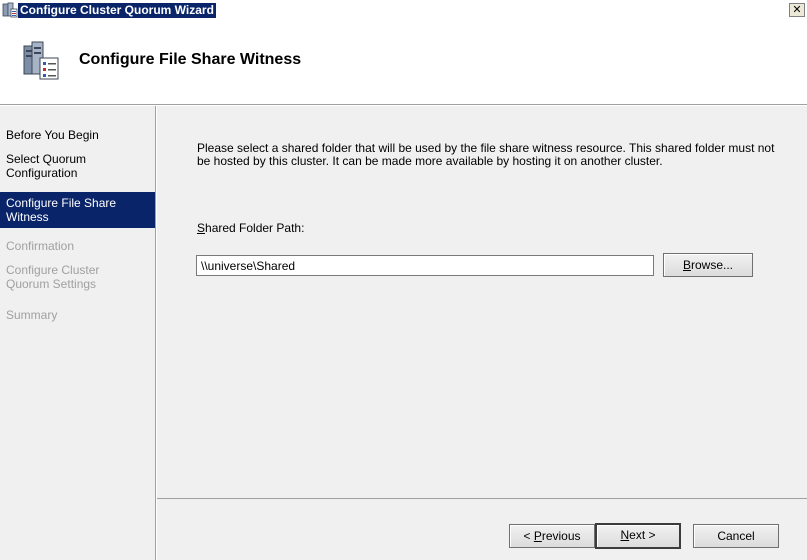  Describe the element at coordinates (482, 529) in the screenshot. I see `wizard-footer: < Previous Next > Cancel` at that location.